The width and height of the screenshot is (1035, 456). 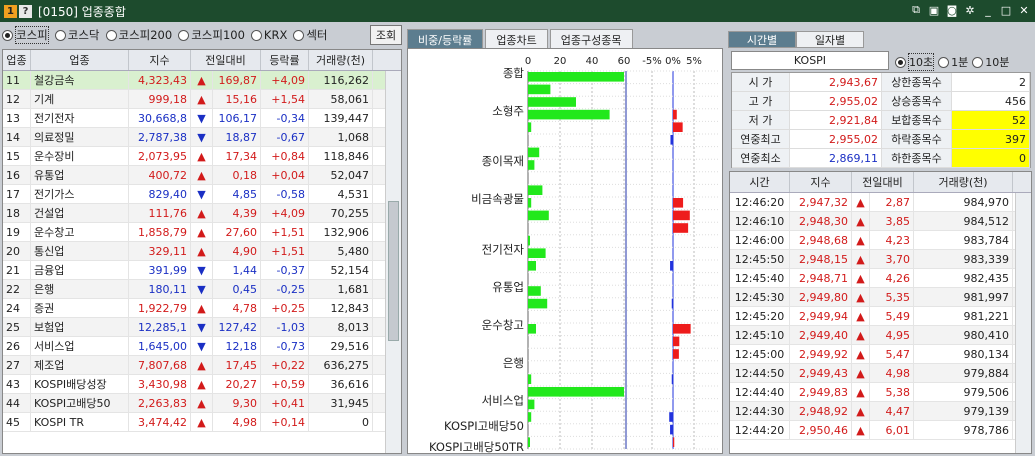 I want to click on table-row: 12:45:00 2,949,92 ▲ 5,47 980,134, so click(x=880, y=354).